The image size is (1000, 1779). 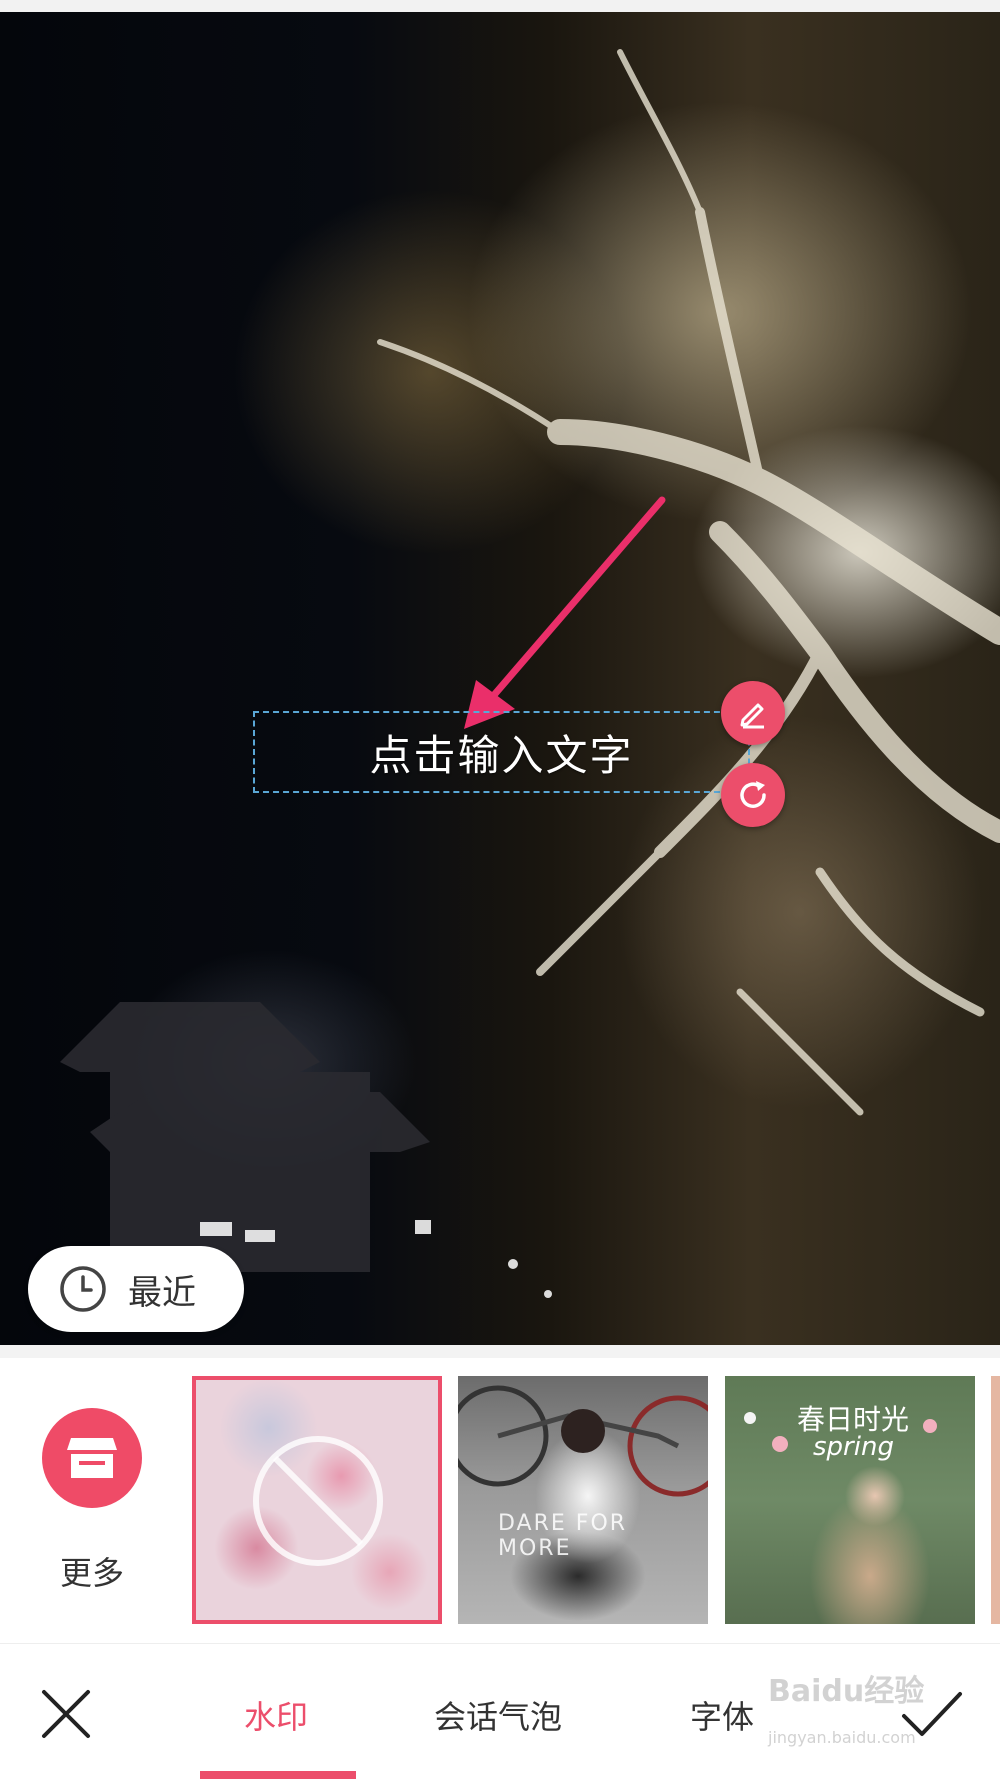 I want to click on clock-icon, so click(x=83, y=1289).